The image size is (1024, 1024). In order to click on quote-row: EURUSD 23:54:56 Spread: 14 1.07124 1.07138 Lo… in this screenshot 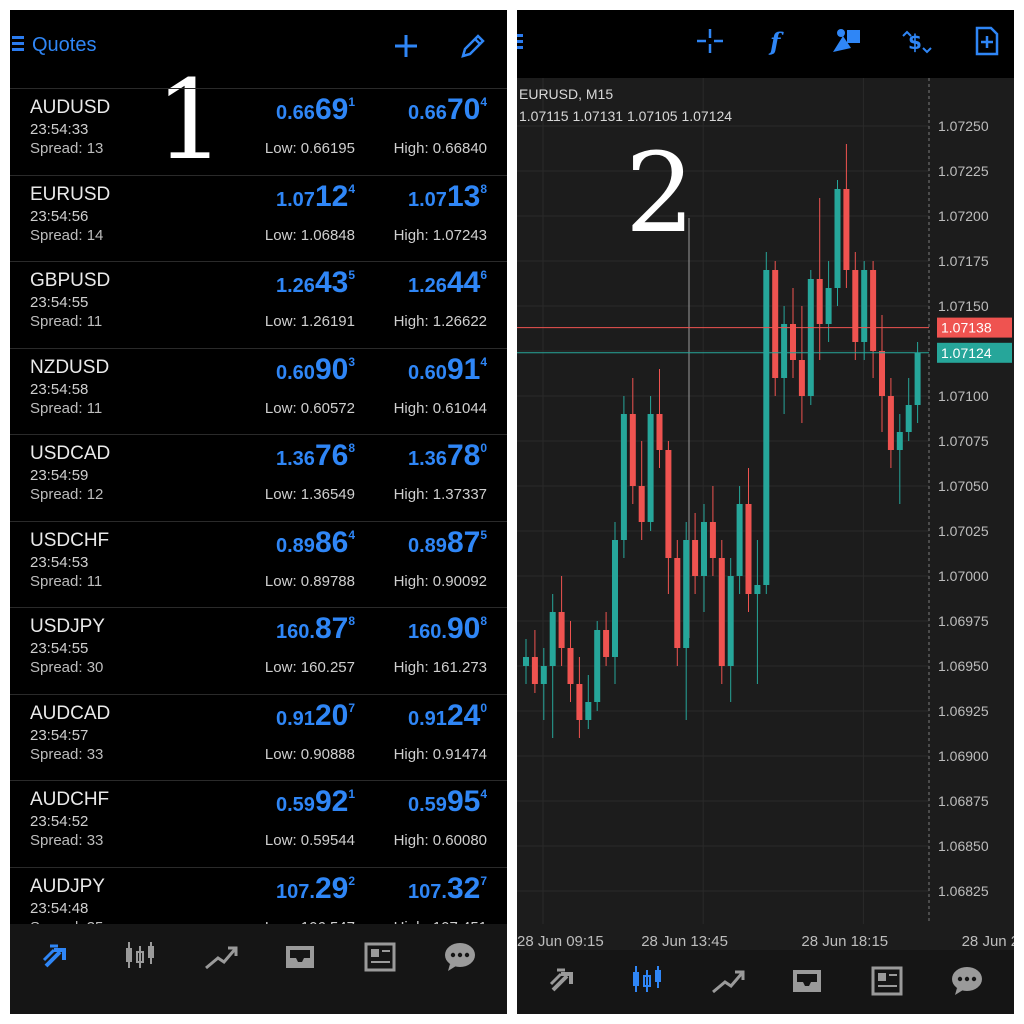, I will do `click(258, 218)`.